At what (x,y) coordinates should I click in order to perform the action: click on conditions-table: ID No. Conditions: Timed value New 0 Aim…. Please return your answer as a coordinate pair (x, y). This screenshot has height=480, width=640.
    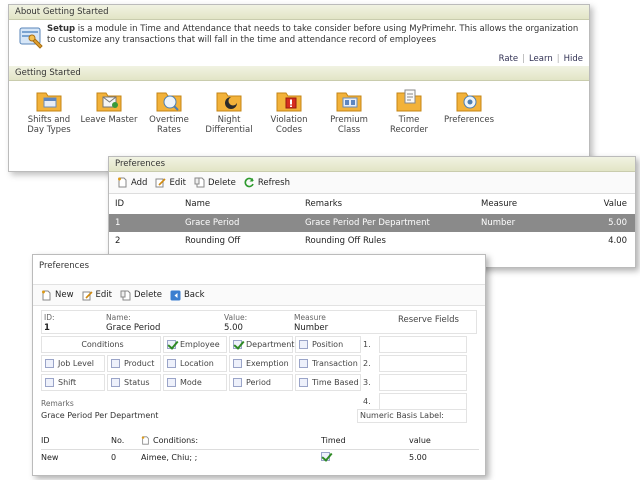
    Looking at the image, I should click on (260, 449).